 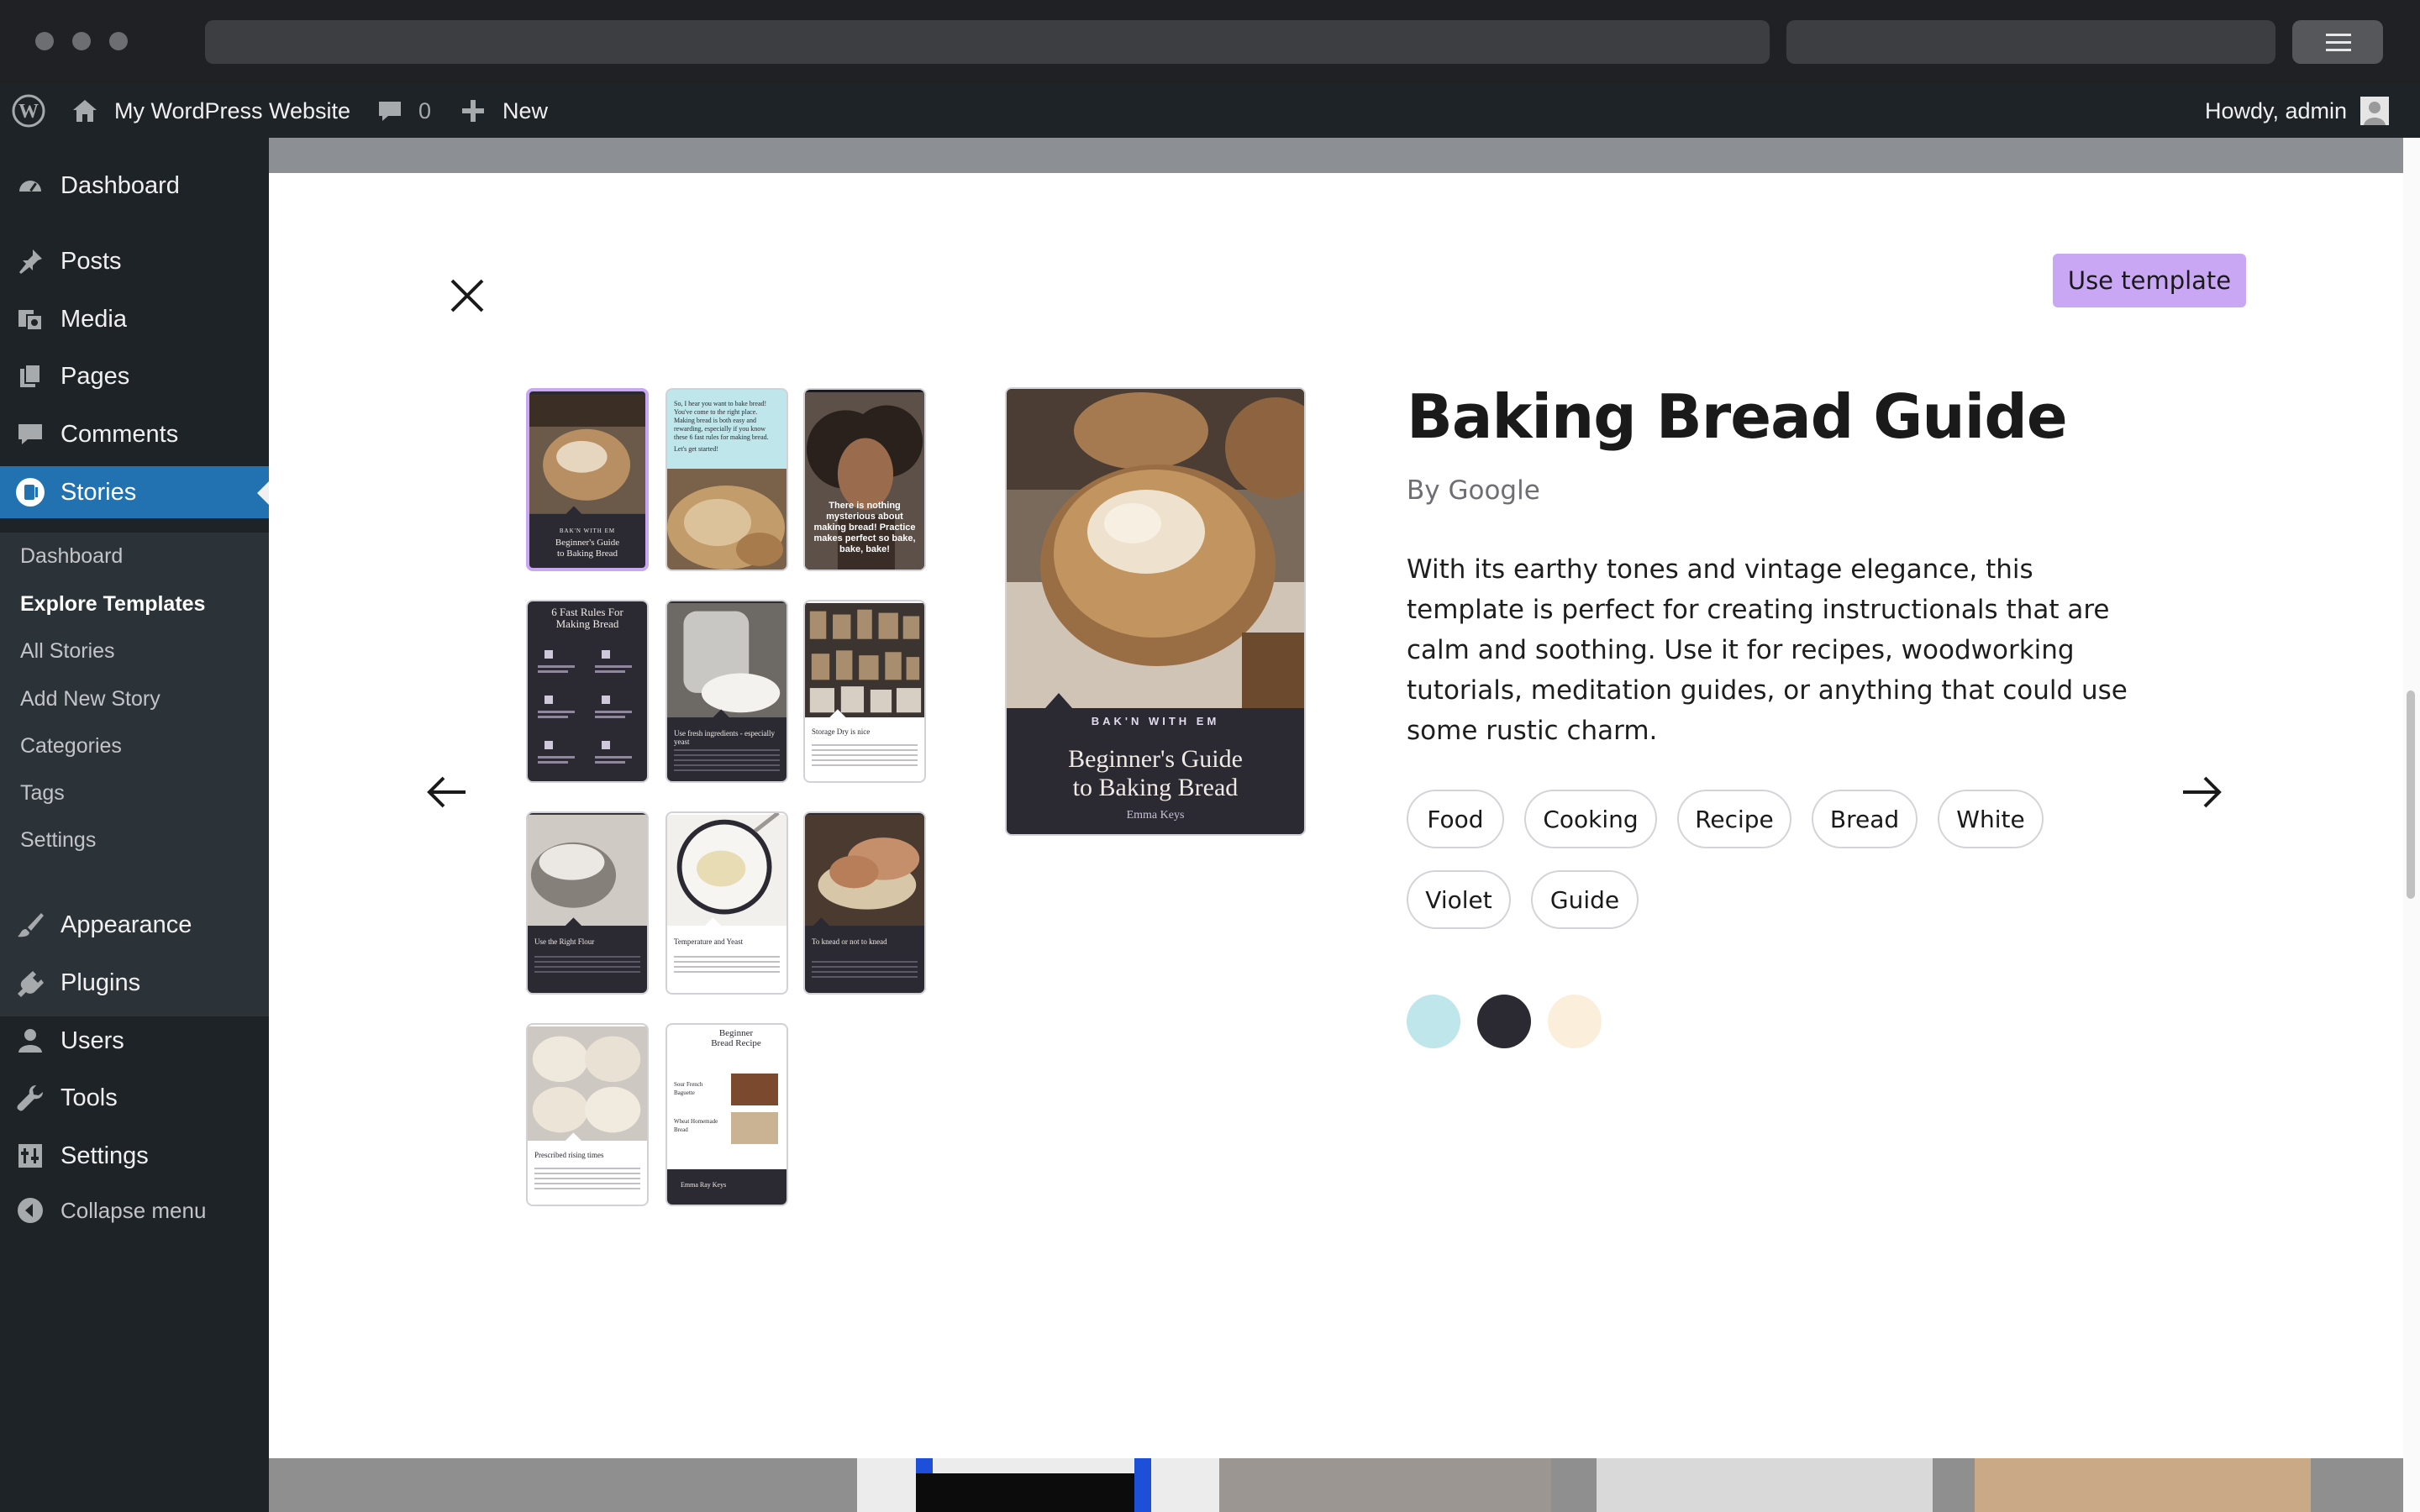 What do you see at coordinates (71, 746) in the screenshot?
I see `submenu-categories: Categories` at bounding box center [71, 746].